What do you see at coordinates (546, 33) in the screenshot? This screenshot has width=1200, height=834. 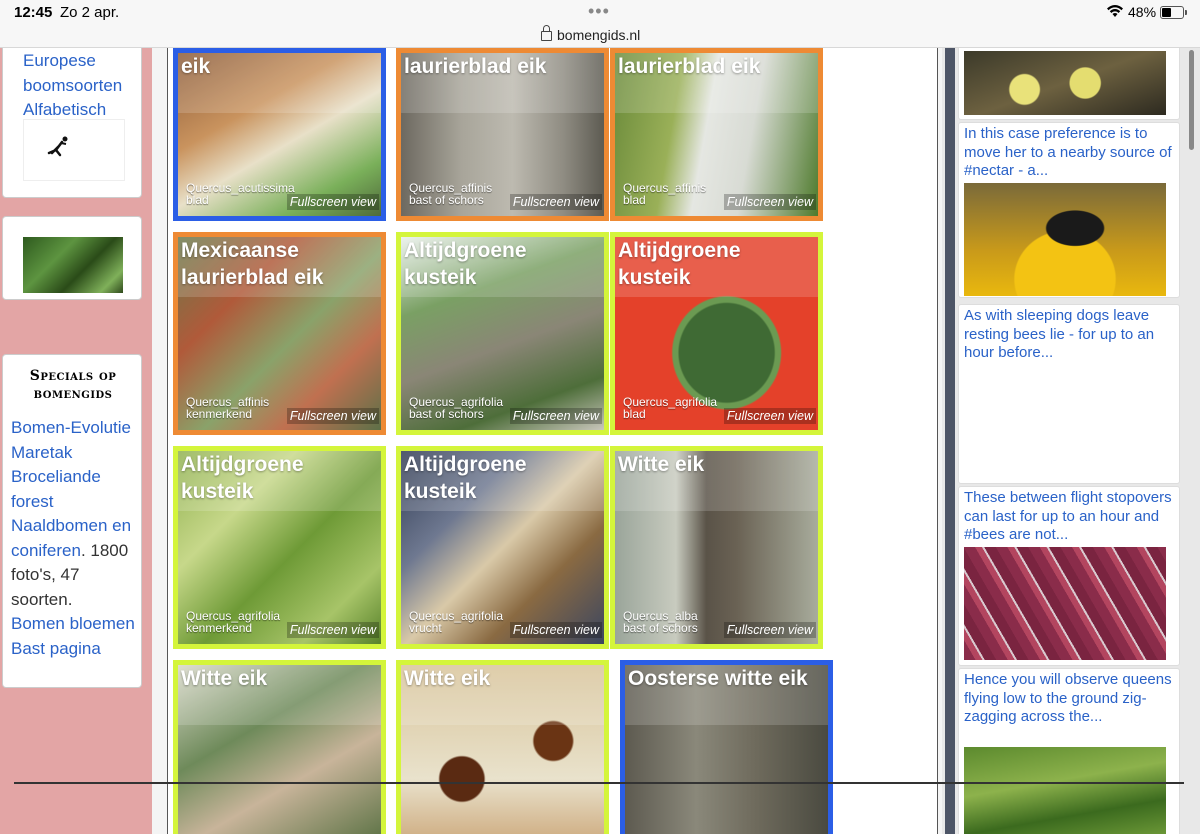 I see `lock-icon` at bounding box center [546, 33].